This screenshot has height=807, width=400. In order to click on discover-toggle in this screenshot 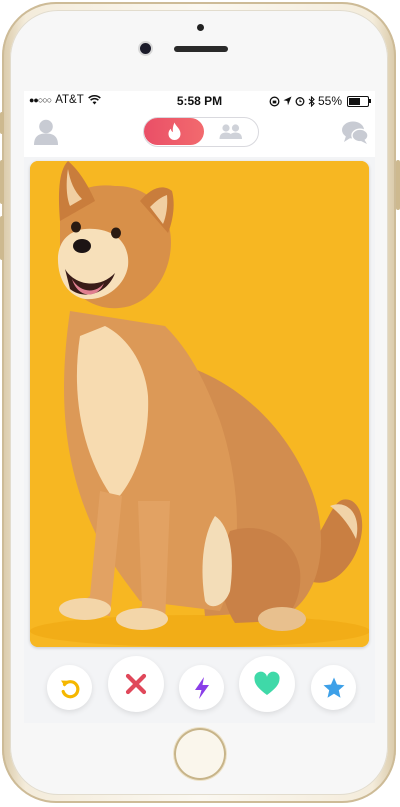, I will do `click(201, 132)`.